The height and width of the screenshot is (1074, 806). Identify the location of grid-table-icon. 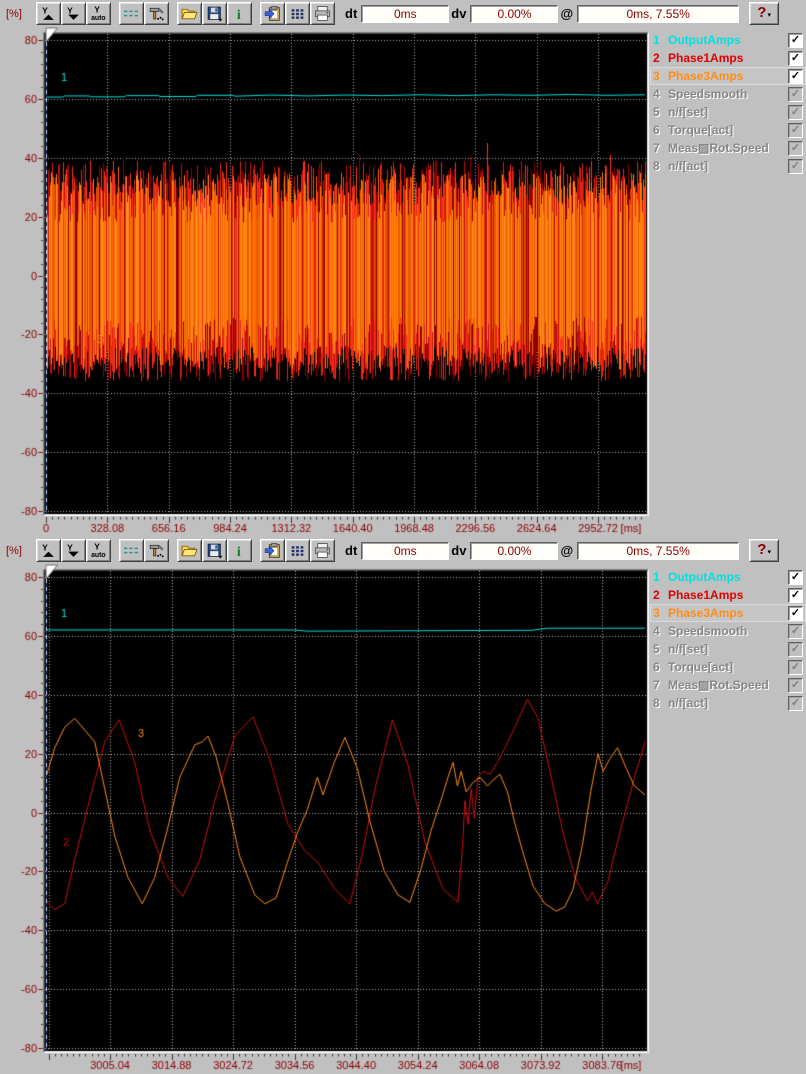
(297, 13).